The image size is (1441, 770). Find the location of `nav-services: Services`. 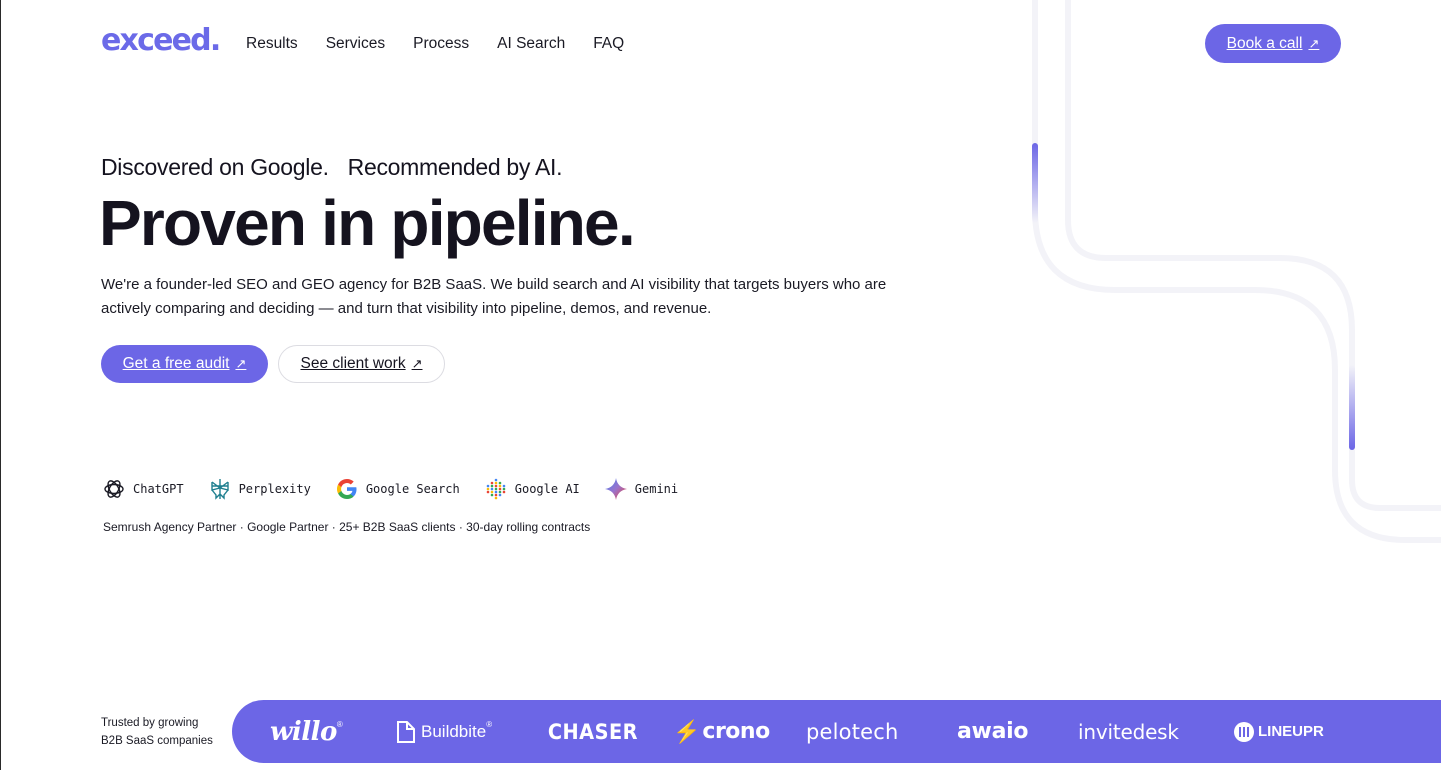

nav-services: Services is located at coordinates (355, 44).